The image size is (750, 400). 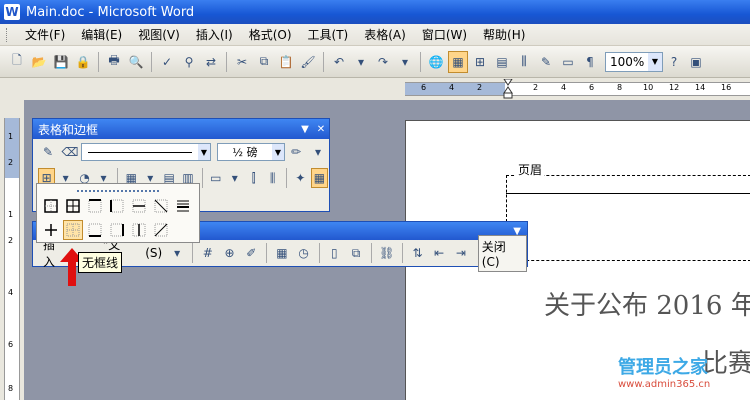 What do you see at coordinates (305, 129) in the screenshot?
I see `toolbar-options-icon: ▼` at bounding box center [305, 129].